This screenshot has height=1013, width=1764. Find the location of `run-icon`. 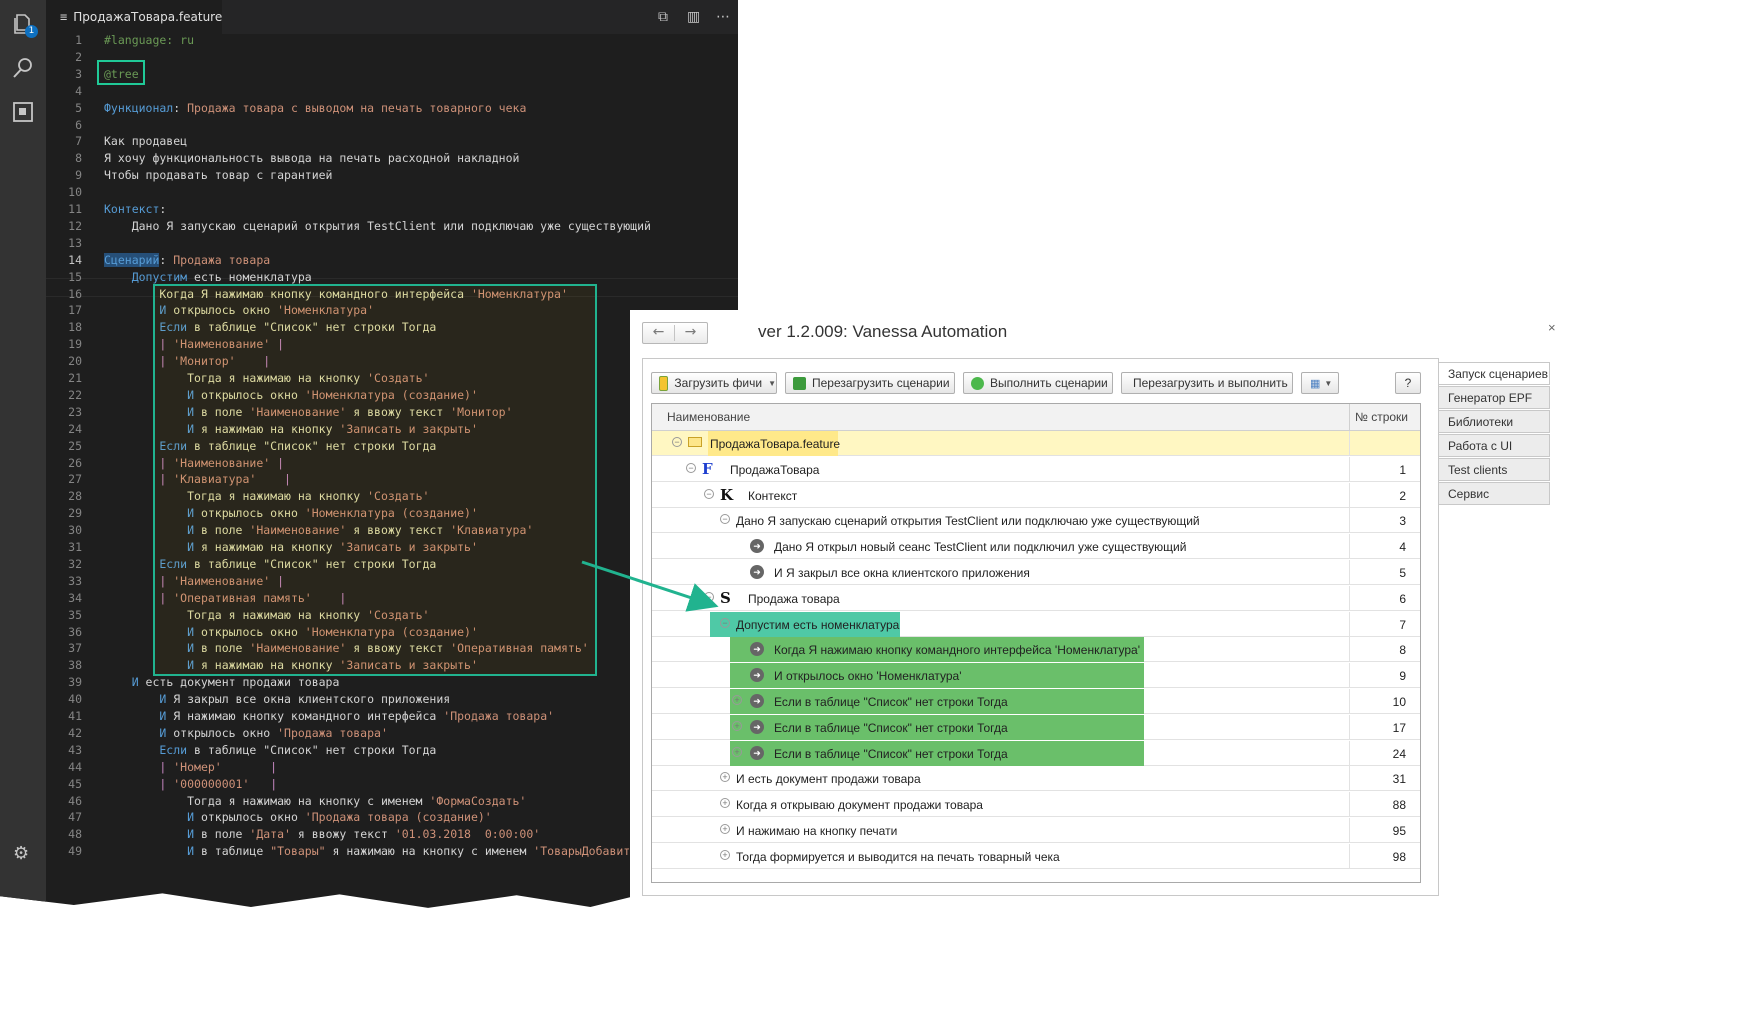

run-icon is located at coordinates (977, 383).